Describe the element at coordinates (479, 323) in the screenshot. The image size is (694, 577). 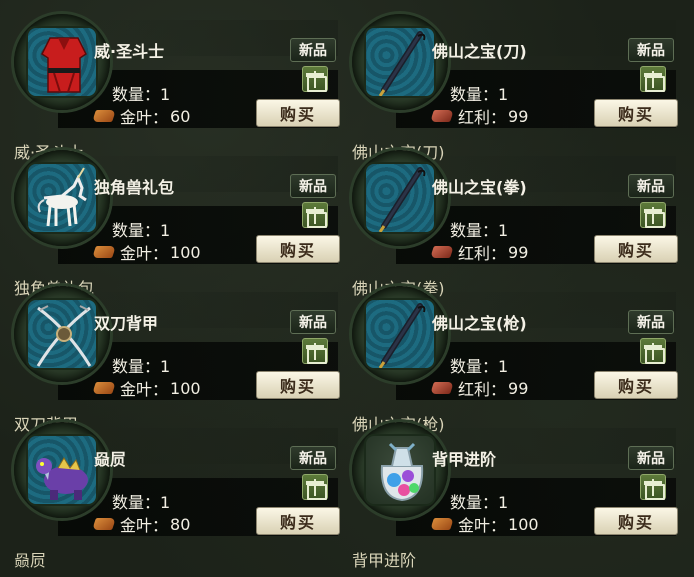
I see `item-name: 佛山之宝(枪)` at that location.